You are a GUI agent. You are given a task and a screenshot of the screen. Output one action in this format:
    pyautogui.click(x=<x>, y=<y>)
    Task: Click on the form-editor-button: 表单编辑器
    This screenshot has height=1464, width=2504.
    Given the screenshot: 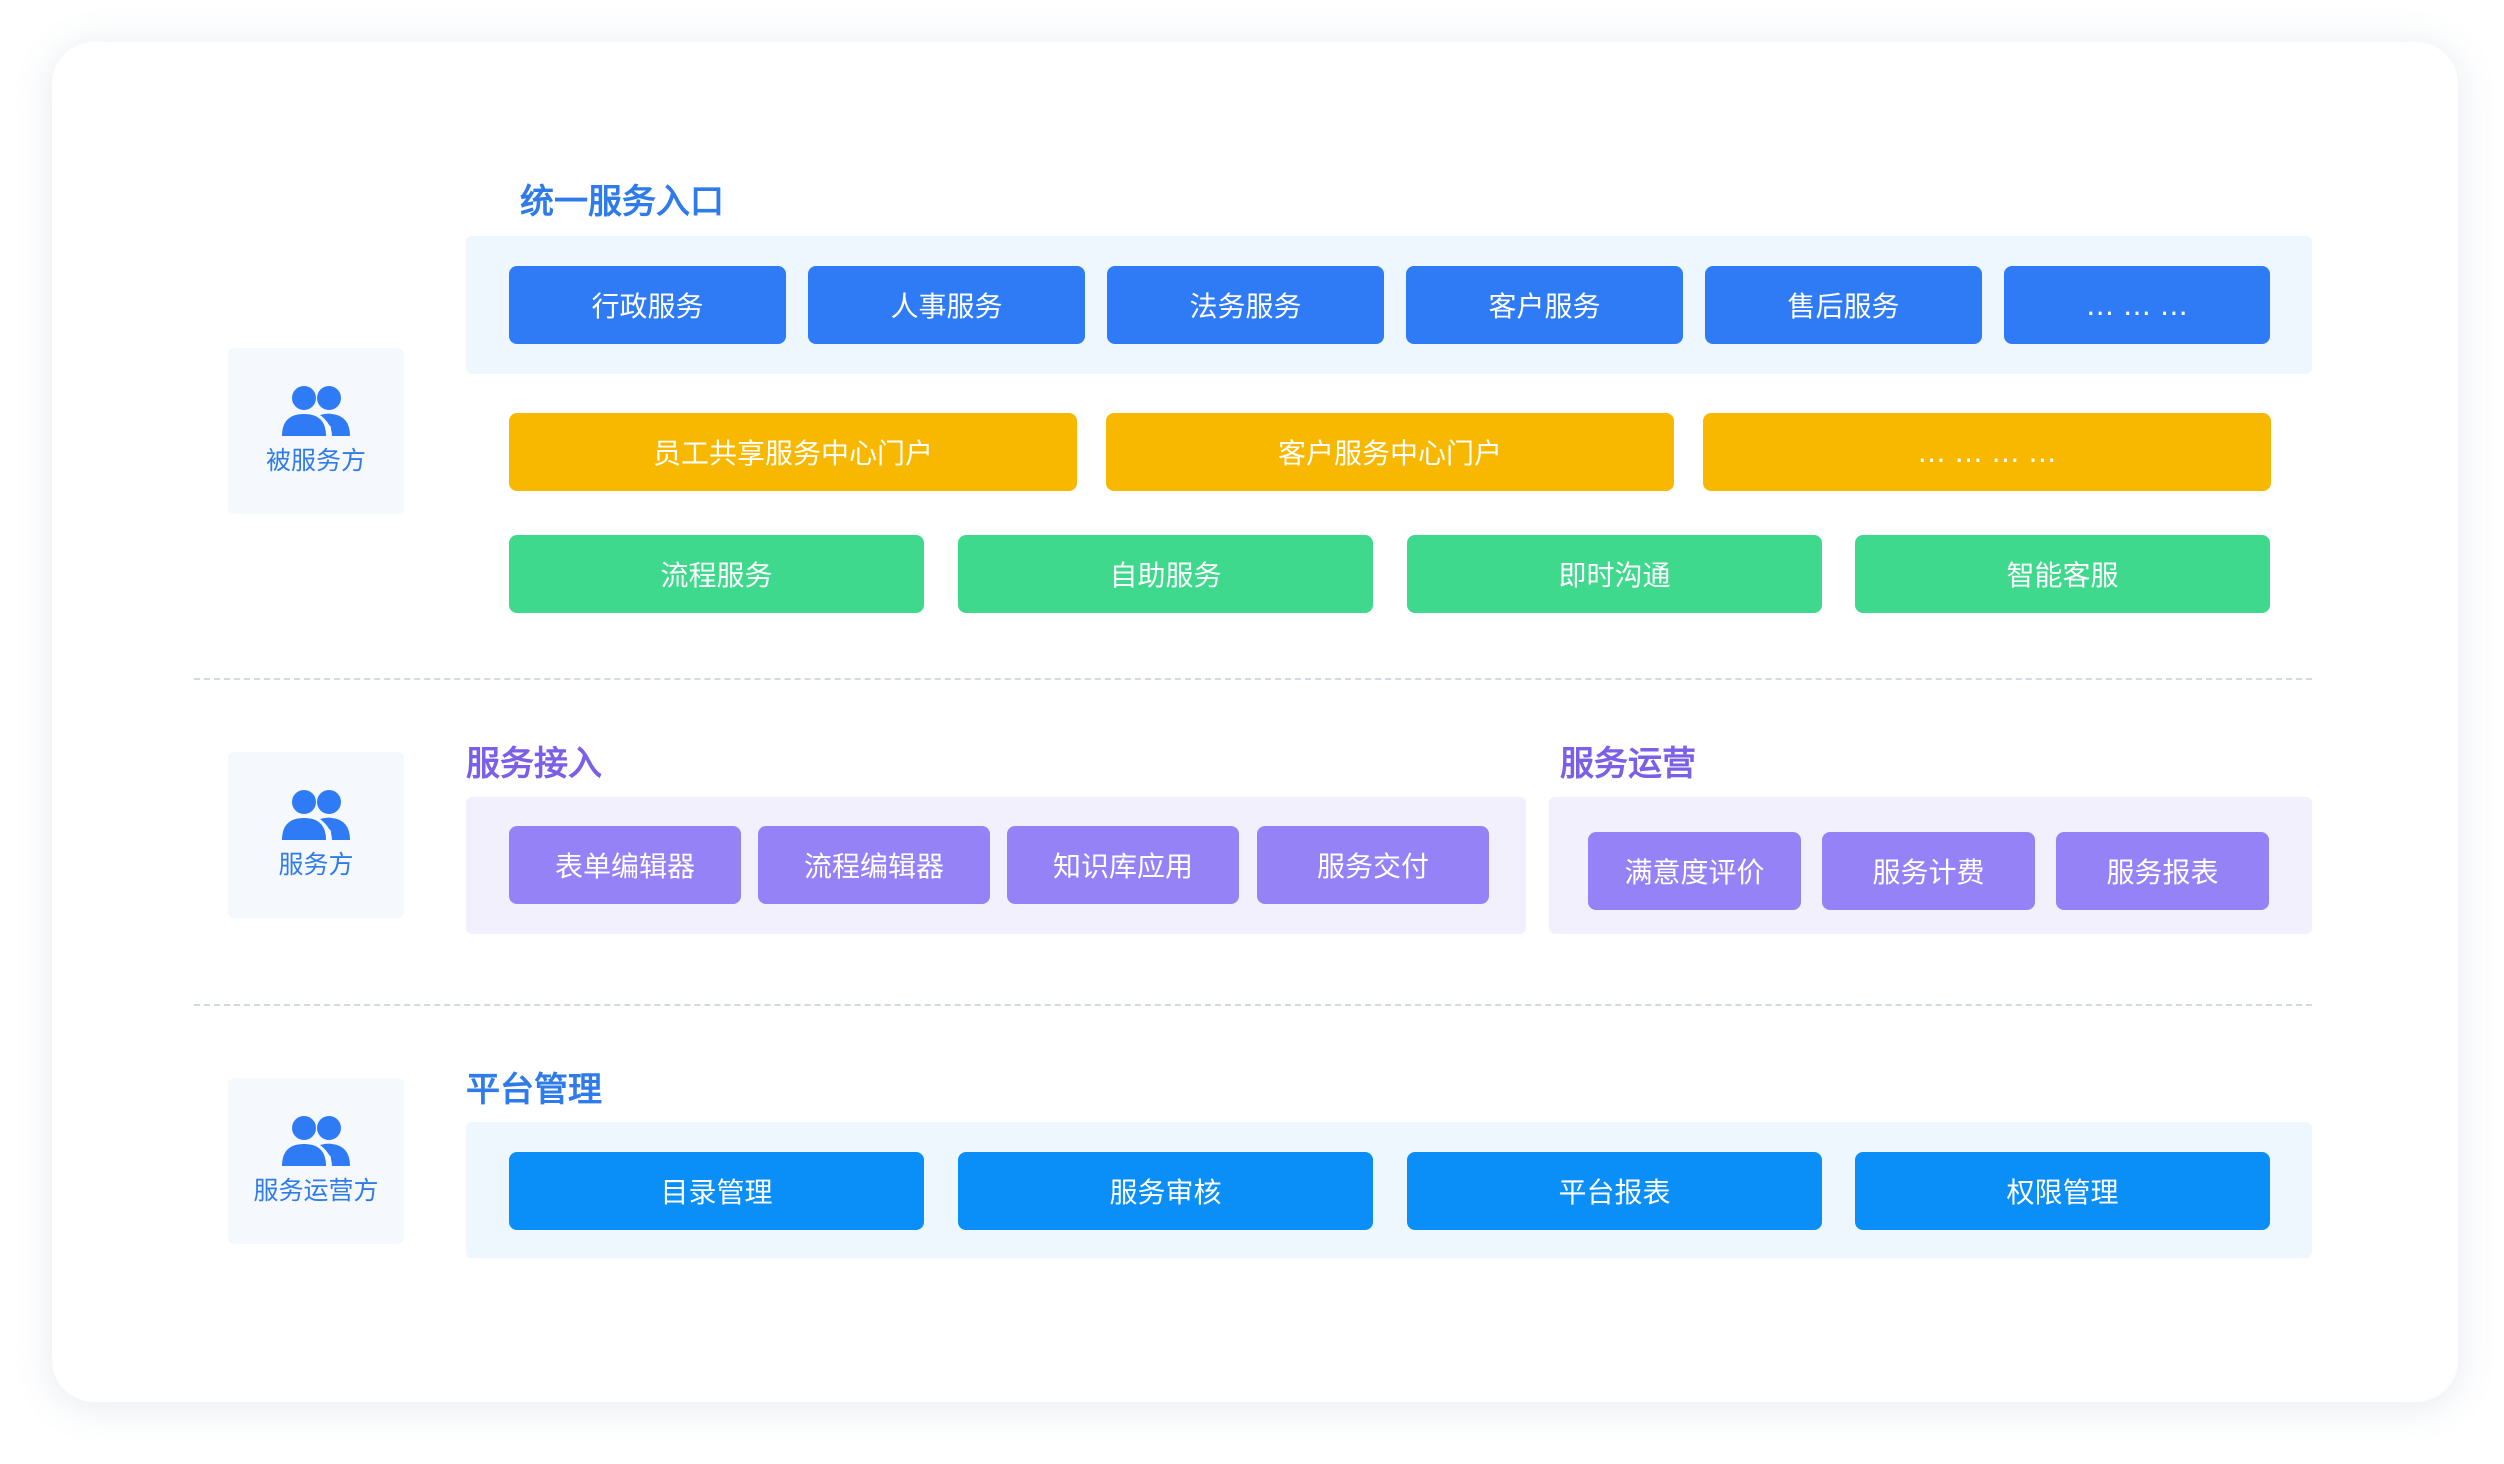 What is the action you would take?
    pyautogui.click(x=625, y=865)
    